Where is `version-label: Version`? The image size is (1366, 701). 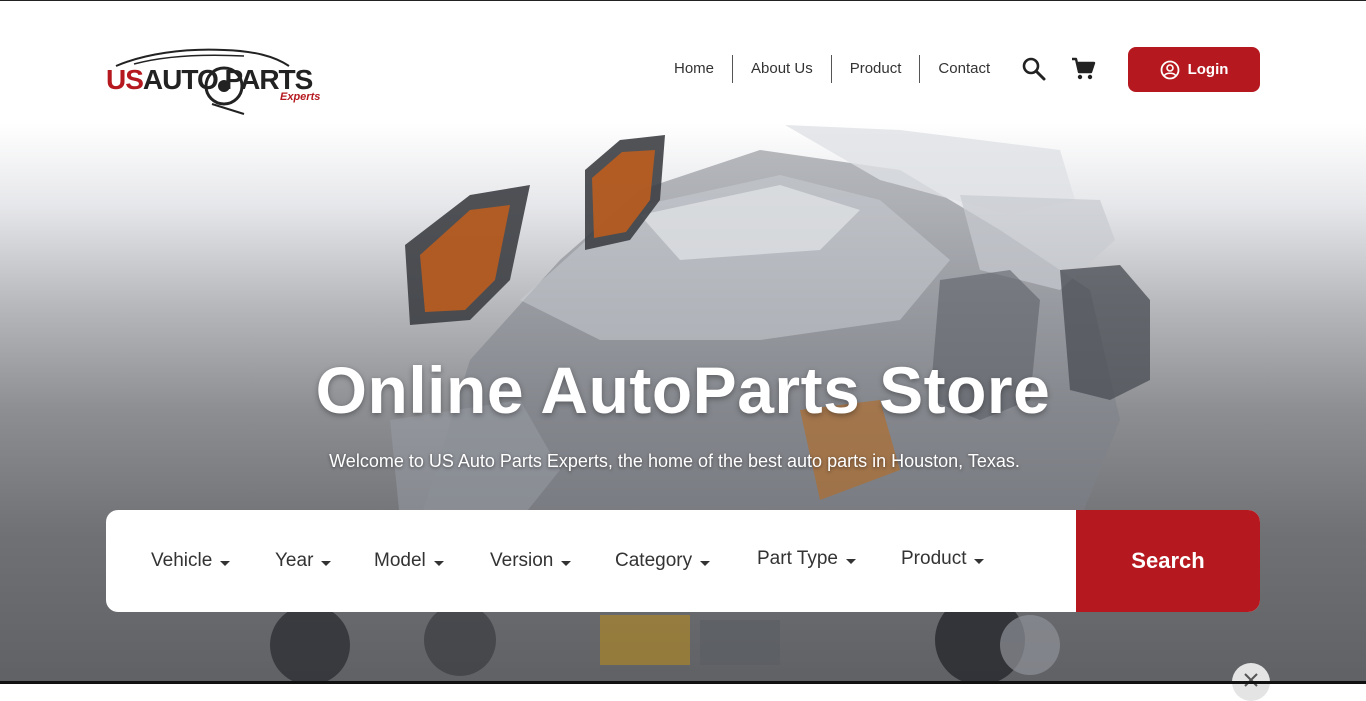 version-label: Version is located at coordinates (522, 560).